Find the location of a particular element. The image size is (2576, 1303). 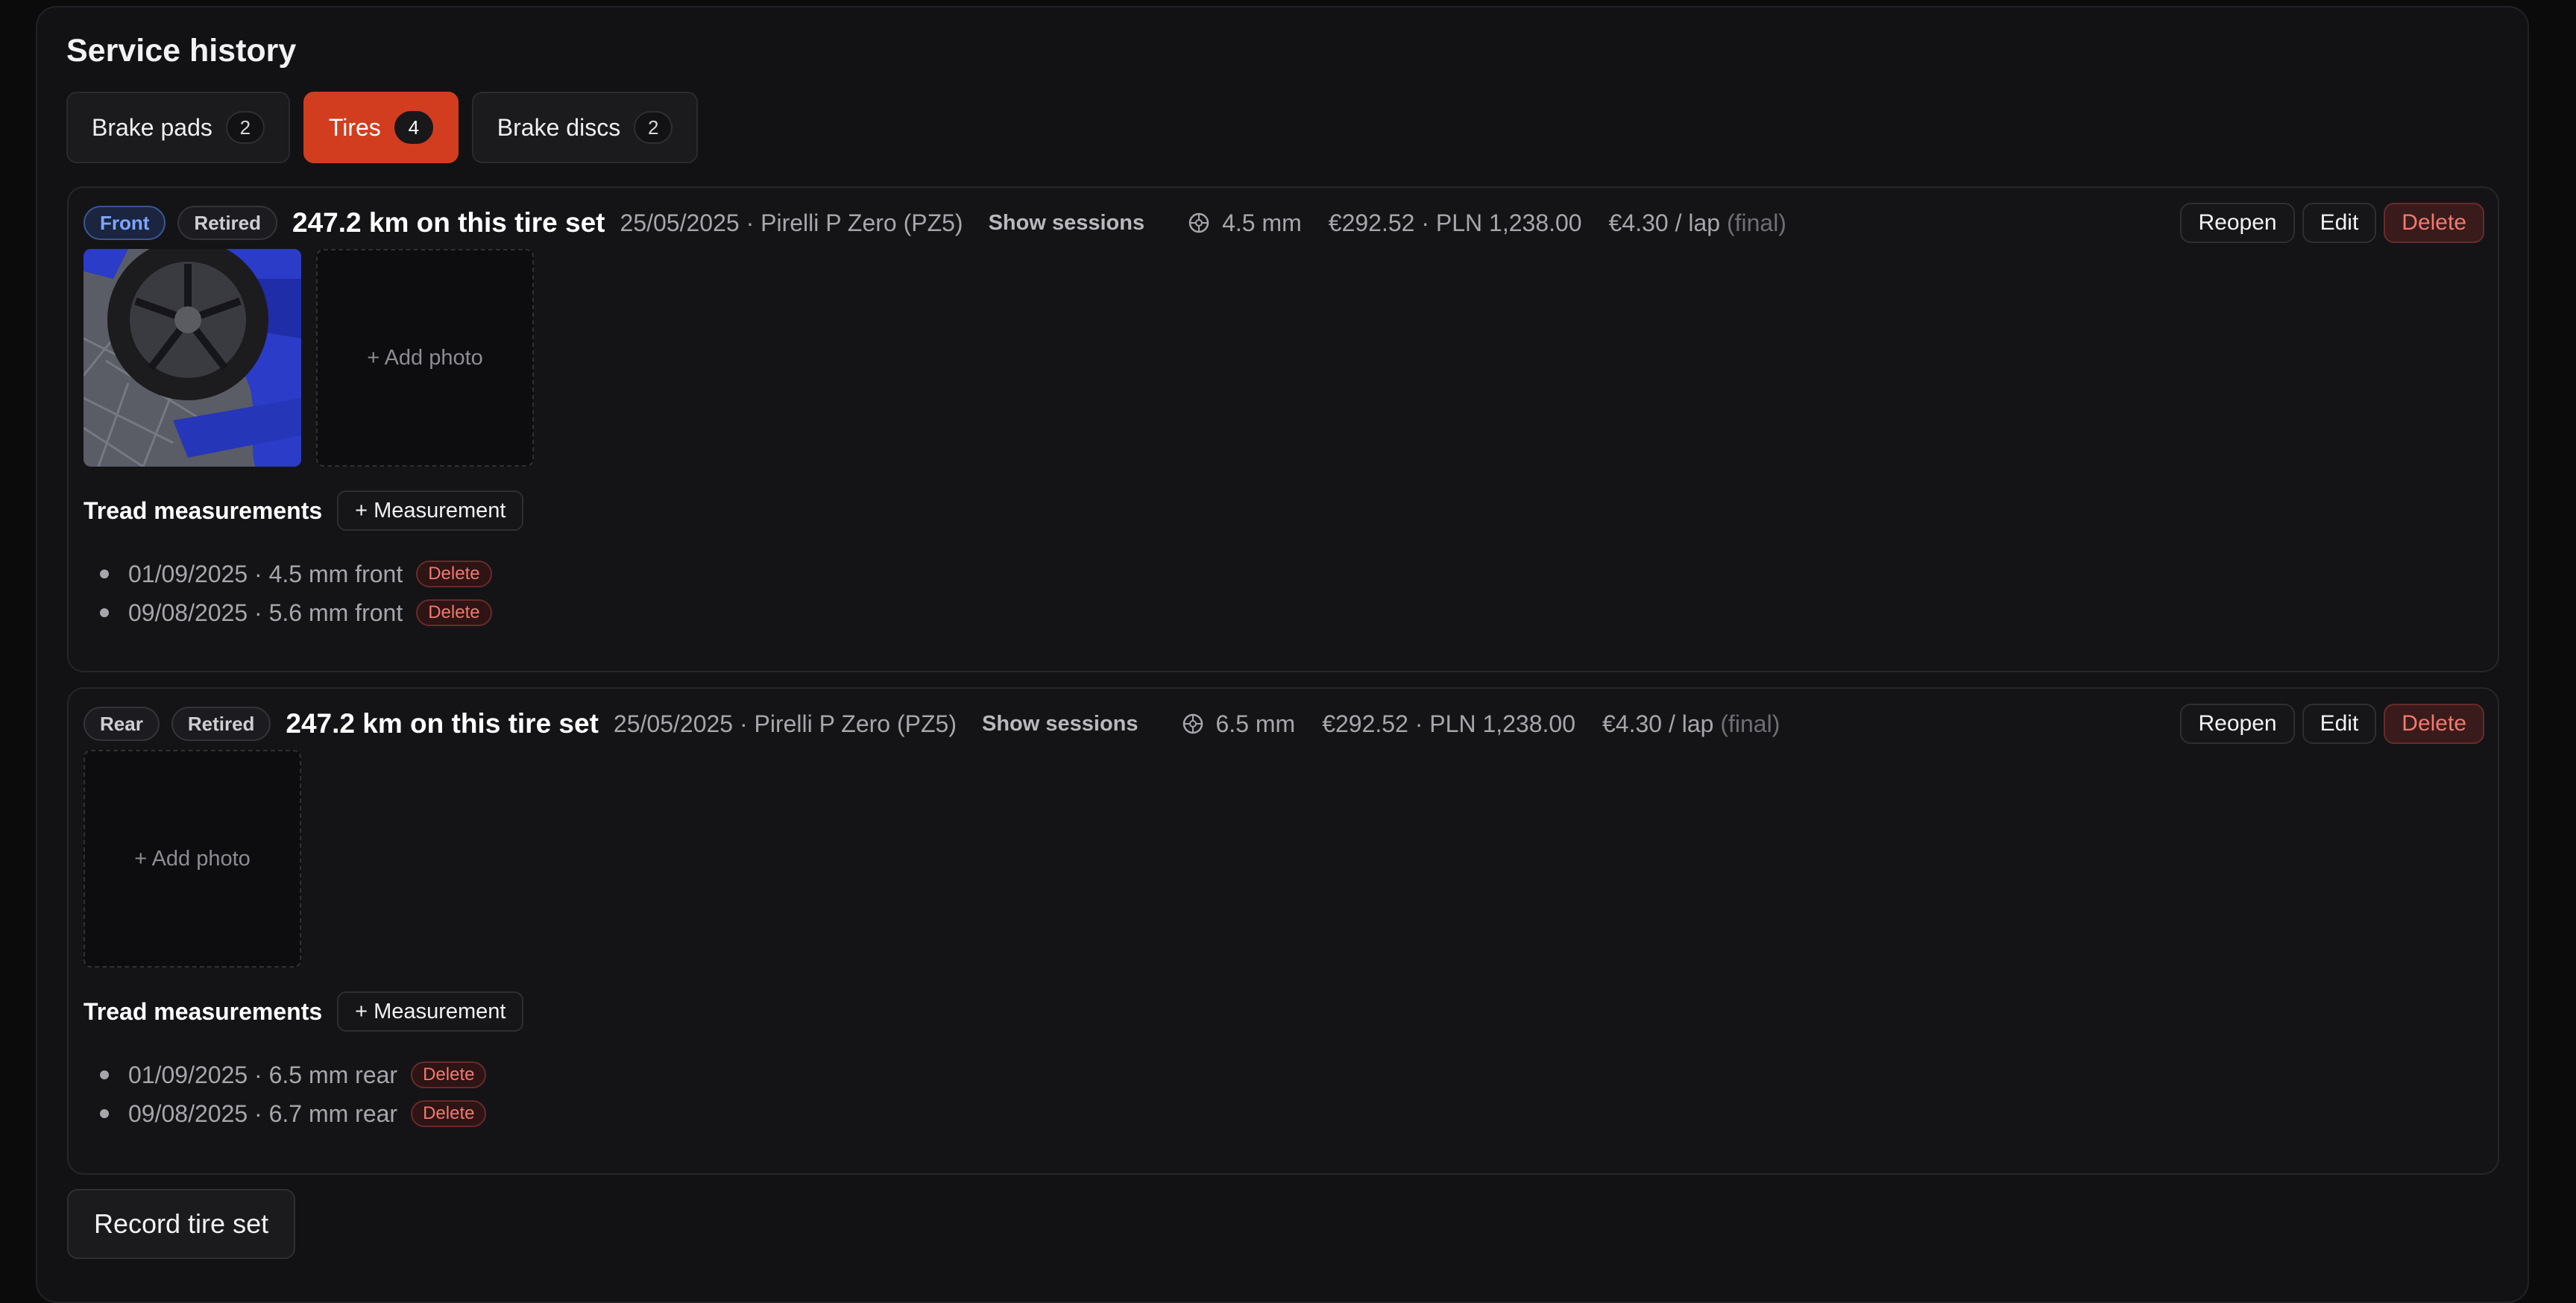

tire-photo-thumbnail is located at coordinates (192, 358).